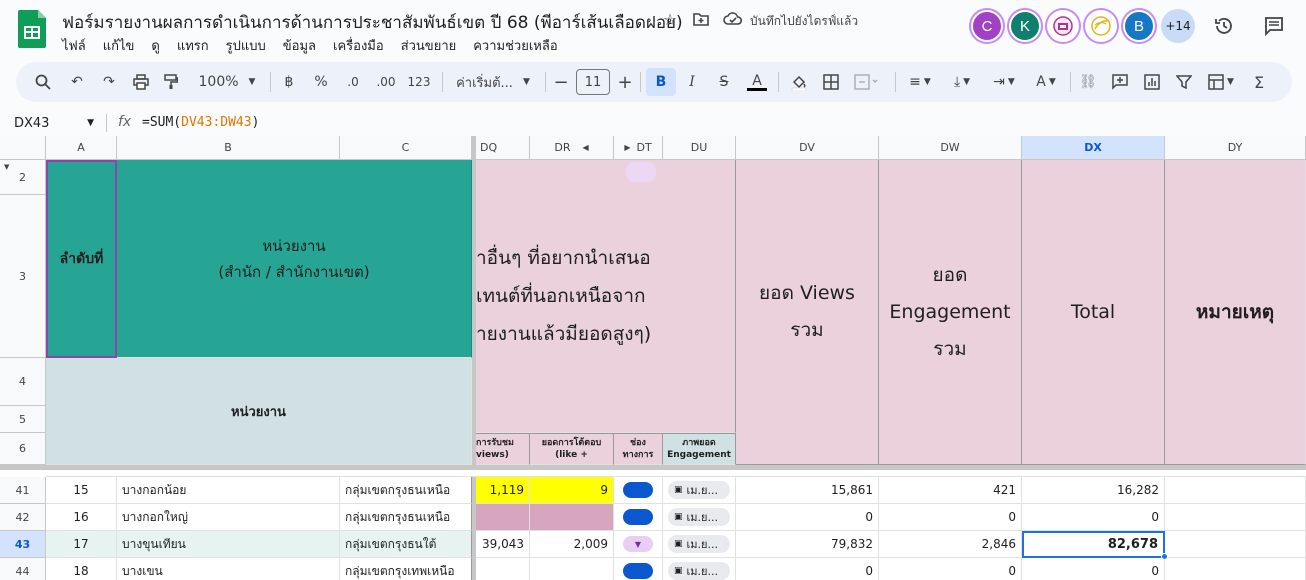  What do you see at coordinates (950, 312) in the screenshot?
I see `header-total-engagement: ยอด Engagement รวม` at bounding box center [950, 312].